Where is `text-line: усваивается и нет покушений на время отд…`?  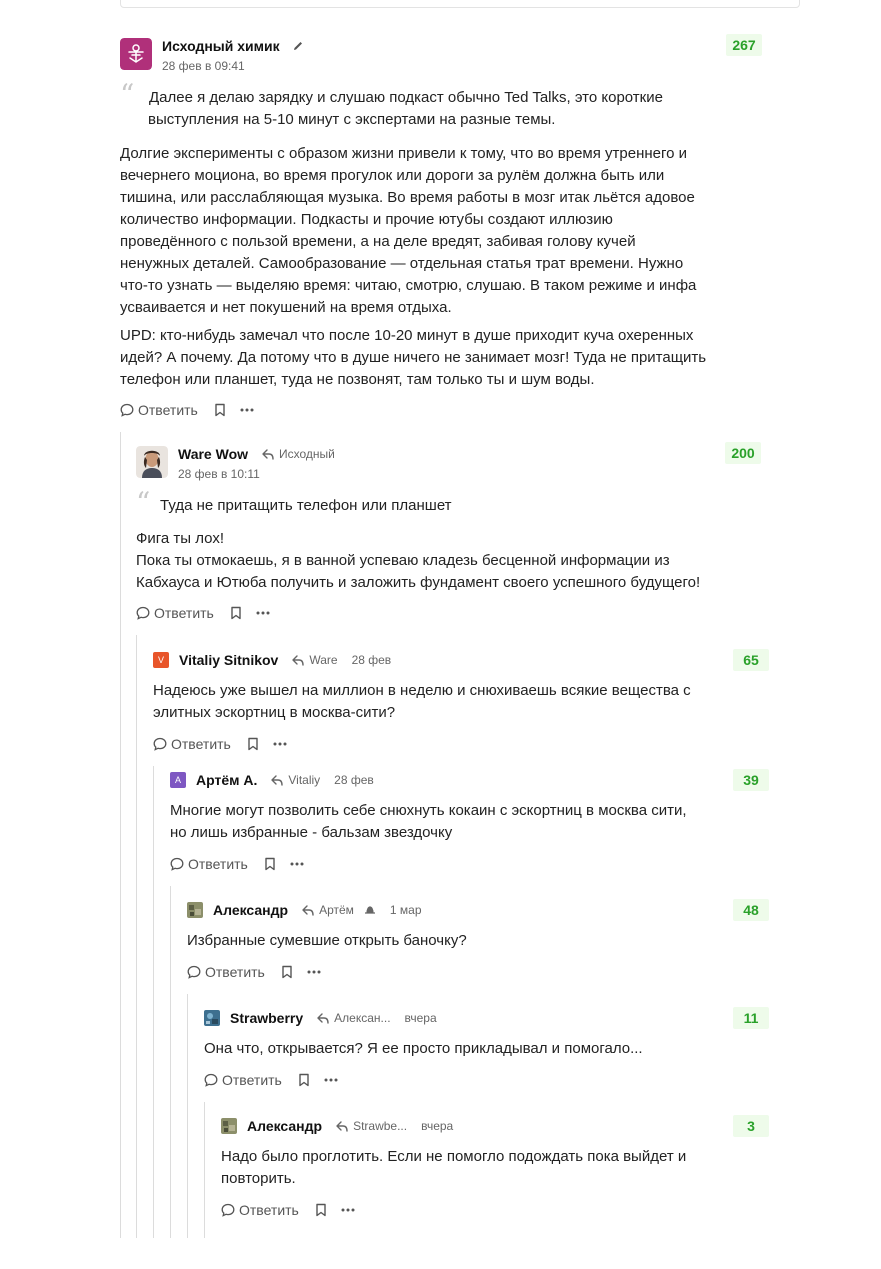 text-line: усваивается и нет покушений на время отд… is located at coordinates (286, 307).